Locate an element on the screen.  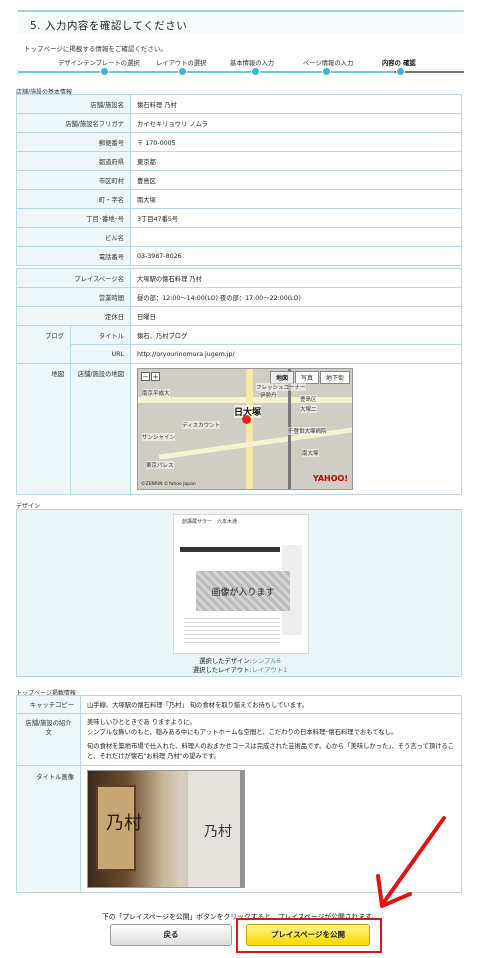
map-tab-underground: 地下街 is located at coordinates (334, 377).